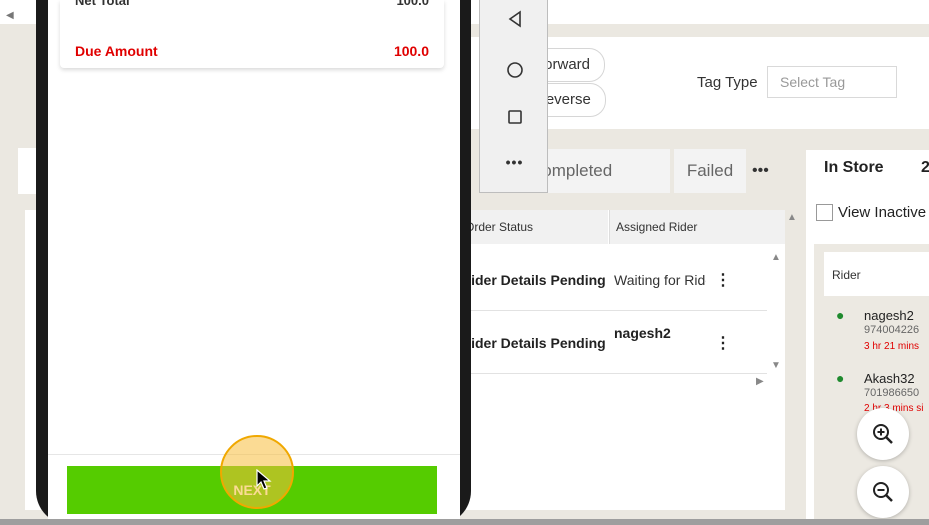 This screenshot has height=525, width=929. I want to click on bottom-scrollbar, so click(464, 522).